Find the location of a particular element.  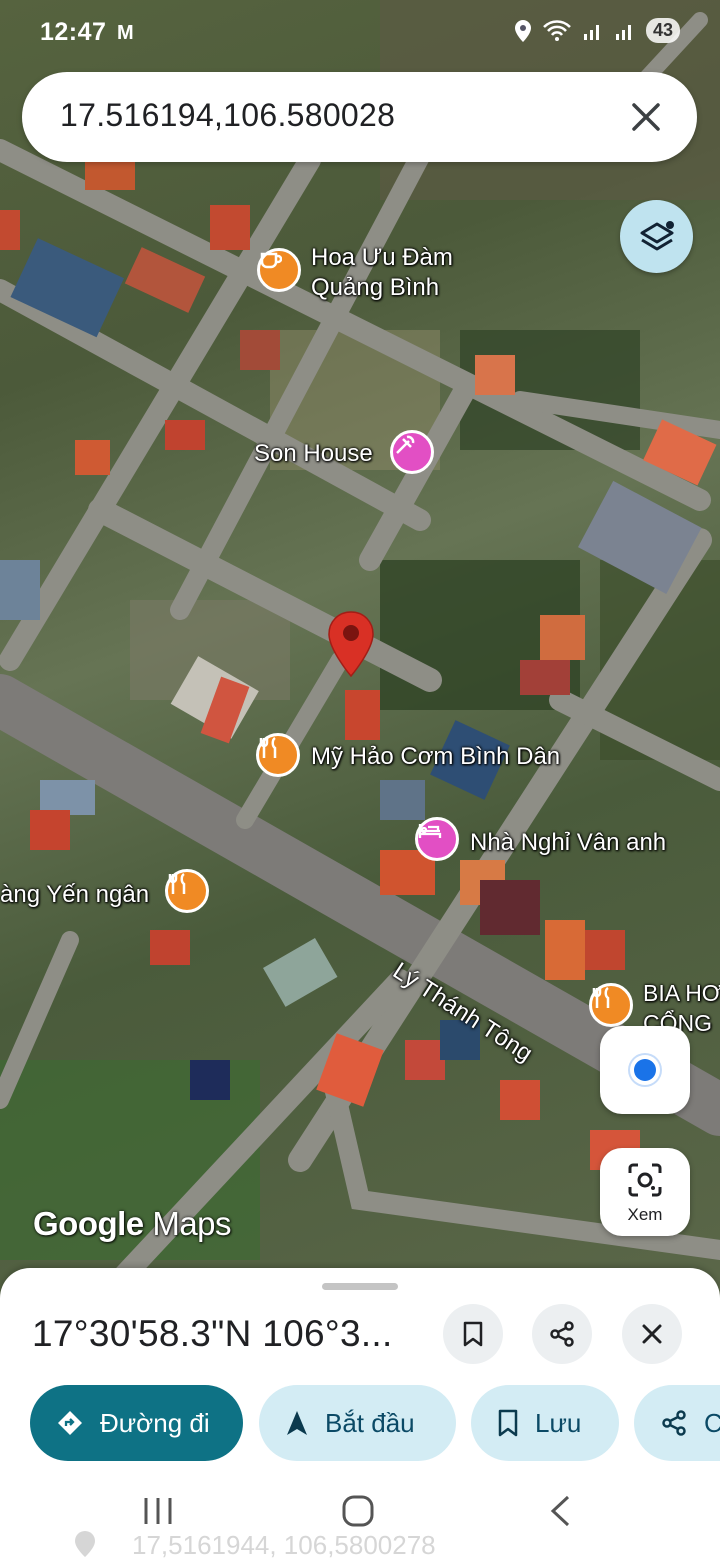

status-icons: 43 is located at coordinates (597, 30).